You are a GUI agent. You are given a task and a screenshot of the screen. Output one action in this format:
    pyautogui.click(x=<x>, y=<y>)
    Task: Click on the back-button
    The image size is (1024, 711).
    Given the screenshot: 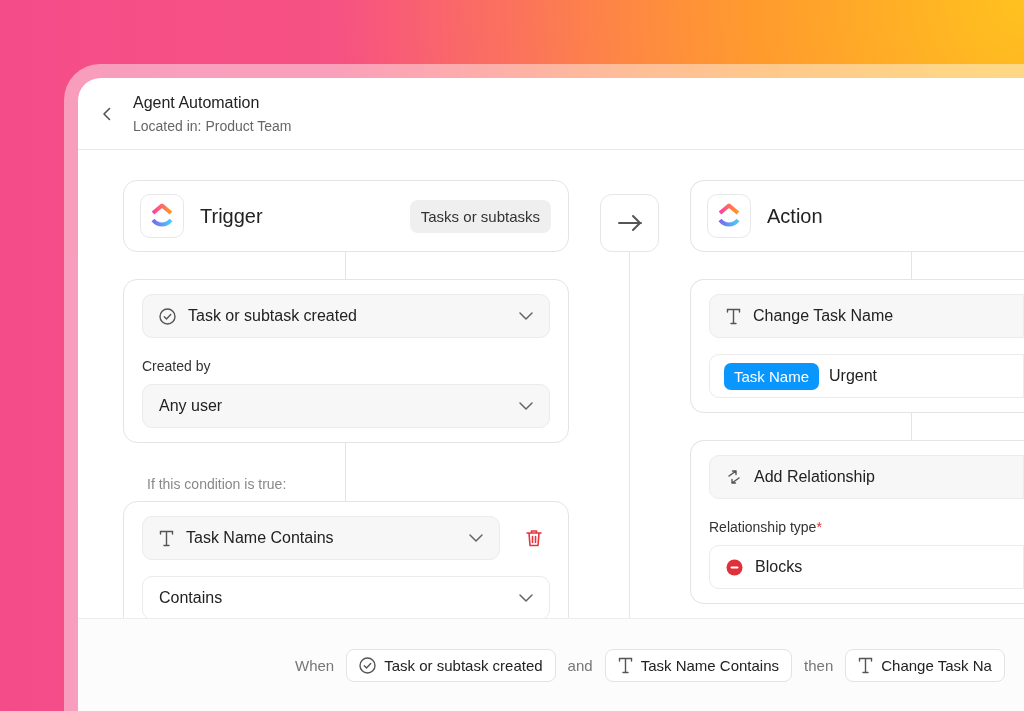 What is the action you would take?
    pyautogui.click(x=107, y=113)
    